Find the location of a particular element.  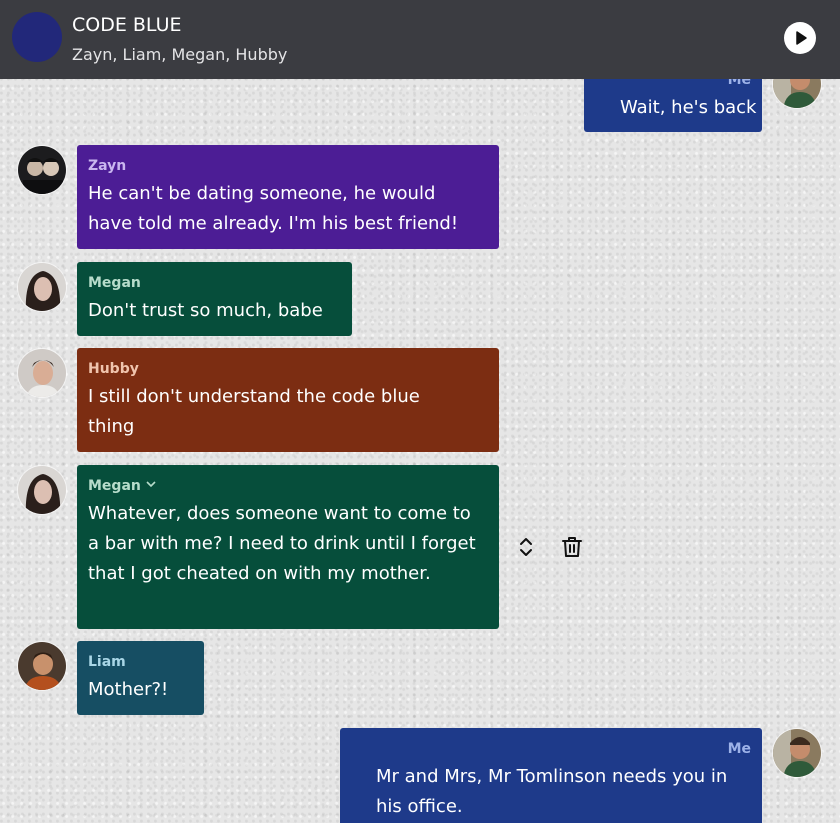

trash-icon is located at coordinates (572, 549).